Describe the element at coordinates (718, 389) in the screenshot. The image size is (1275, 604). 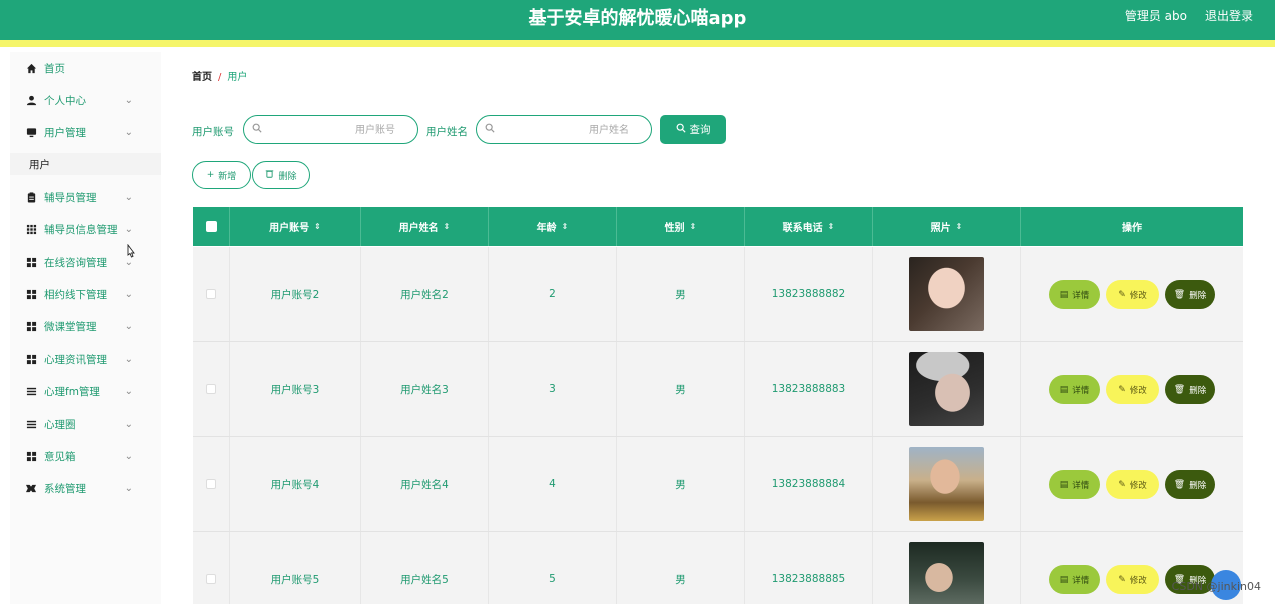
I see `table-row: 用户账号3 用户姓名3 3 男 13823888883 ▤ 详情 ✎ 修改 🗑︎ 删除` at that location.